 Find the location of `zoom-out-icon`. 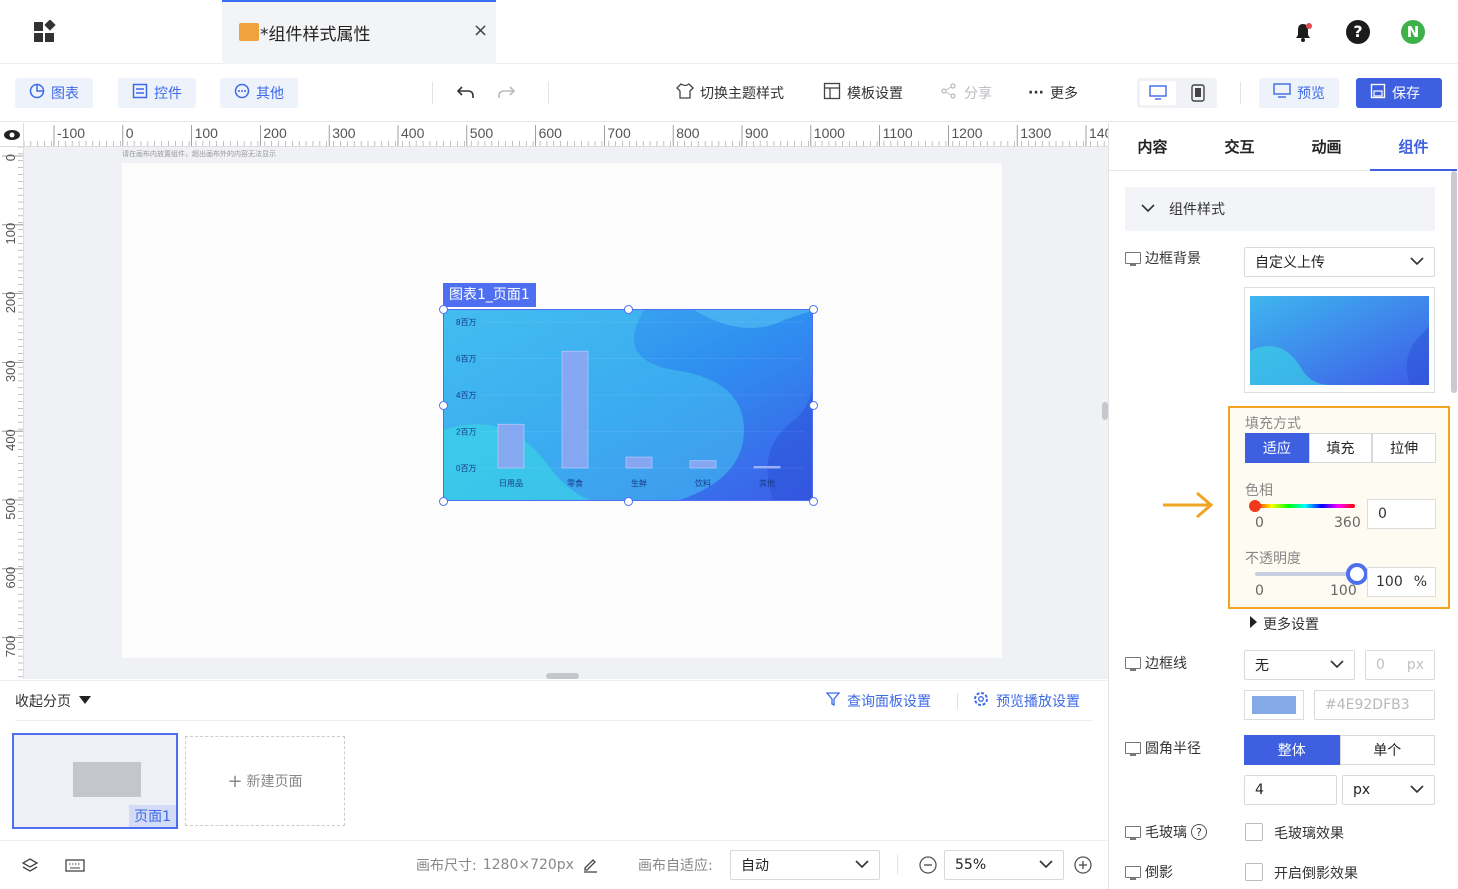

zoom-out-icon is located at coordinates (928, 867).